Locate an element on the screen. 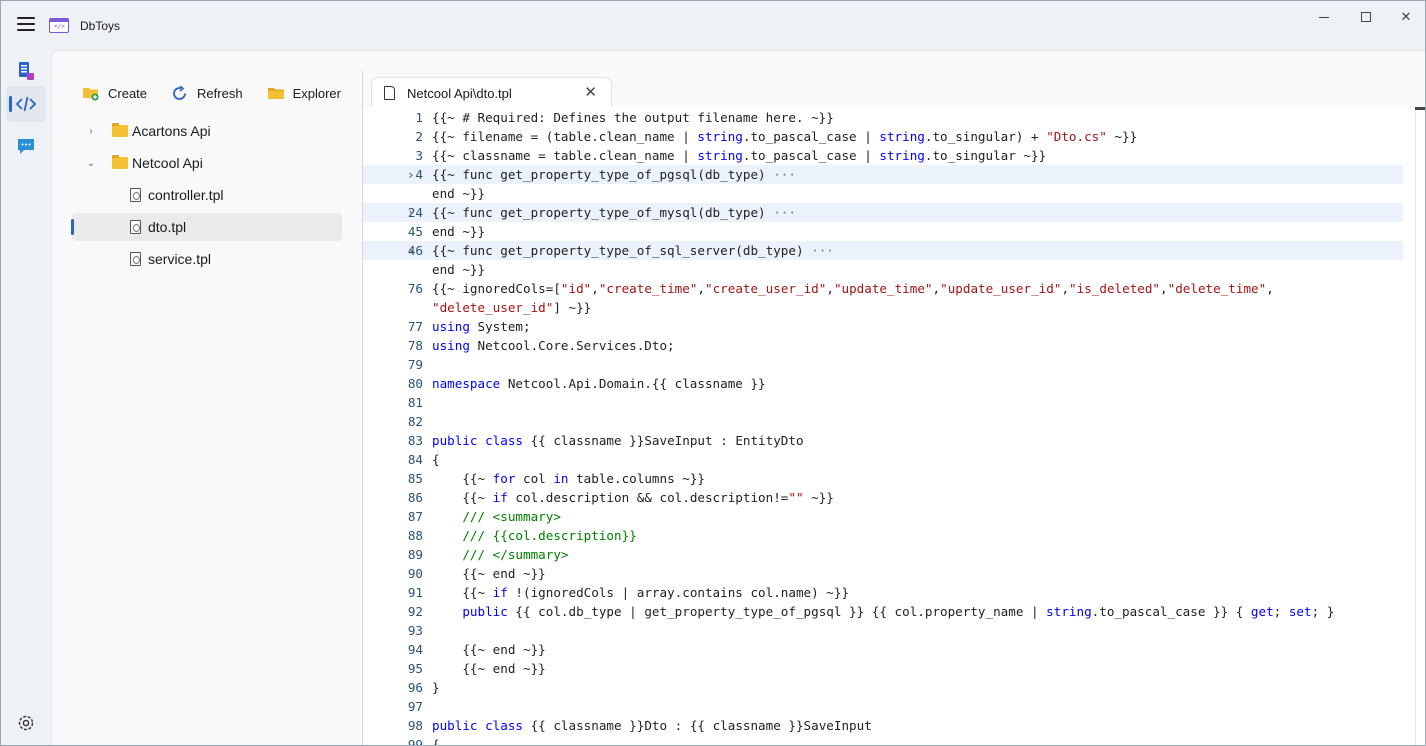 The image size is (1426, 746). close-window-button: ✕ is located at coordinates (1404, 17).